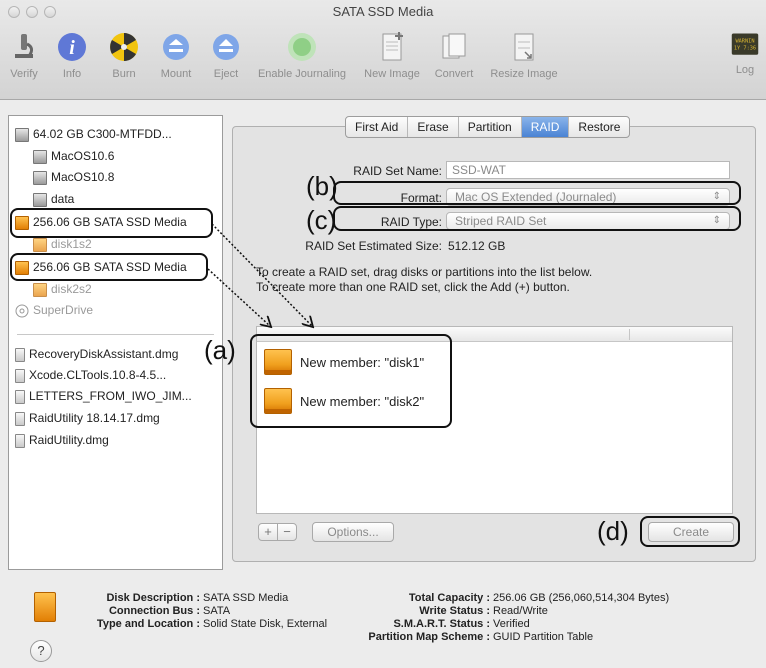  I want to click on annotation-d: (d), so click(613, 531).